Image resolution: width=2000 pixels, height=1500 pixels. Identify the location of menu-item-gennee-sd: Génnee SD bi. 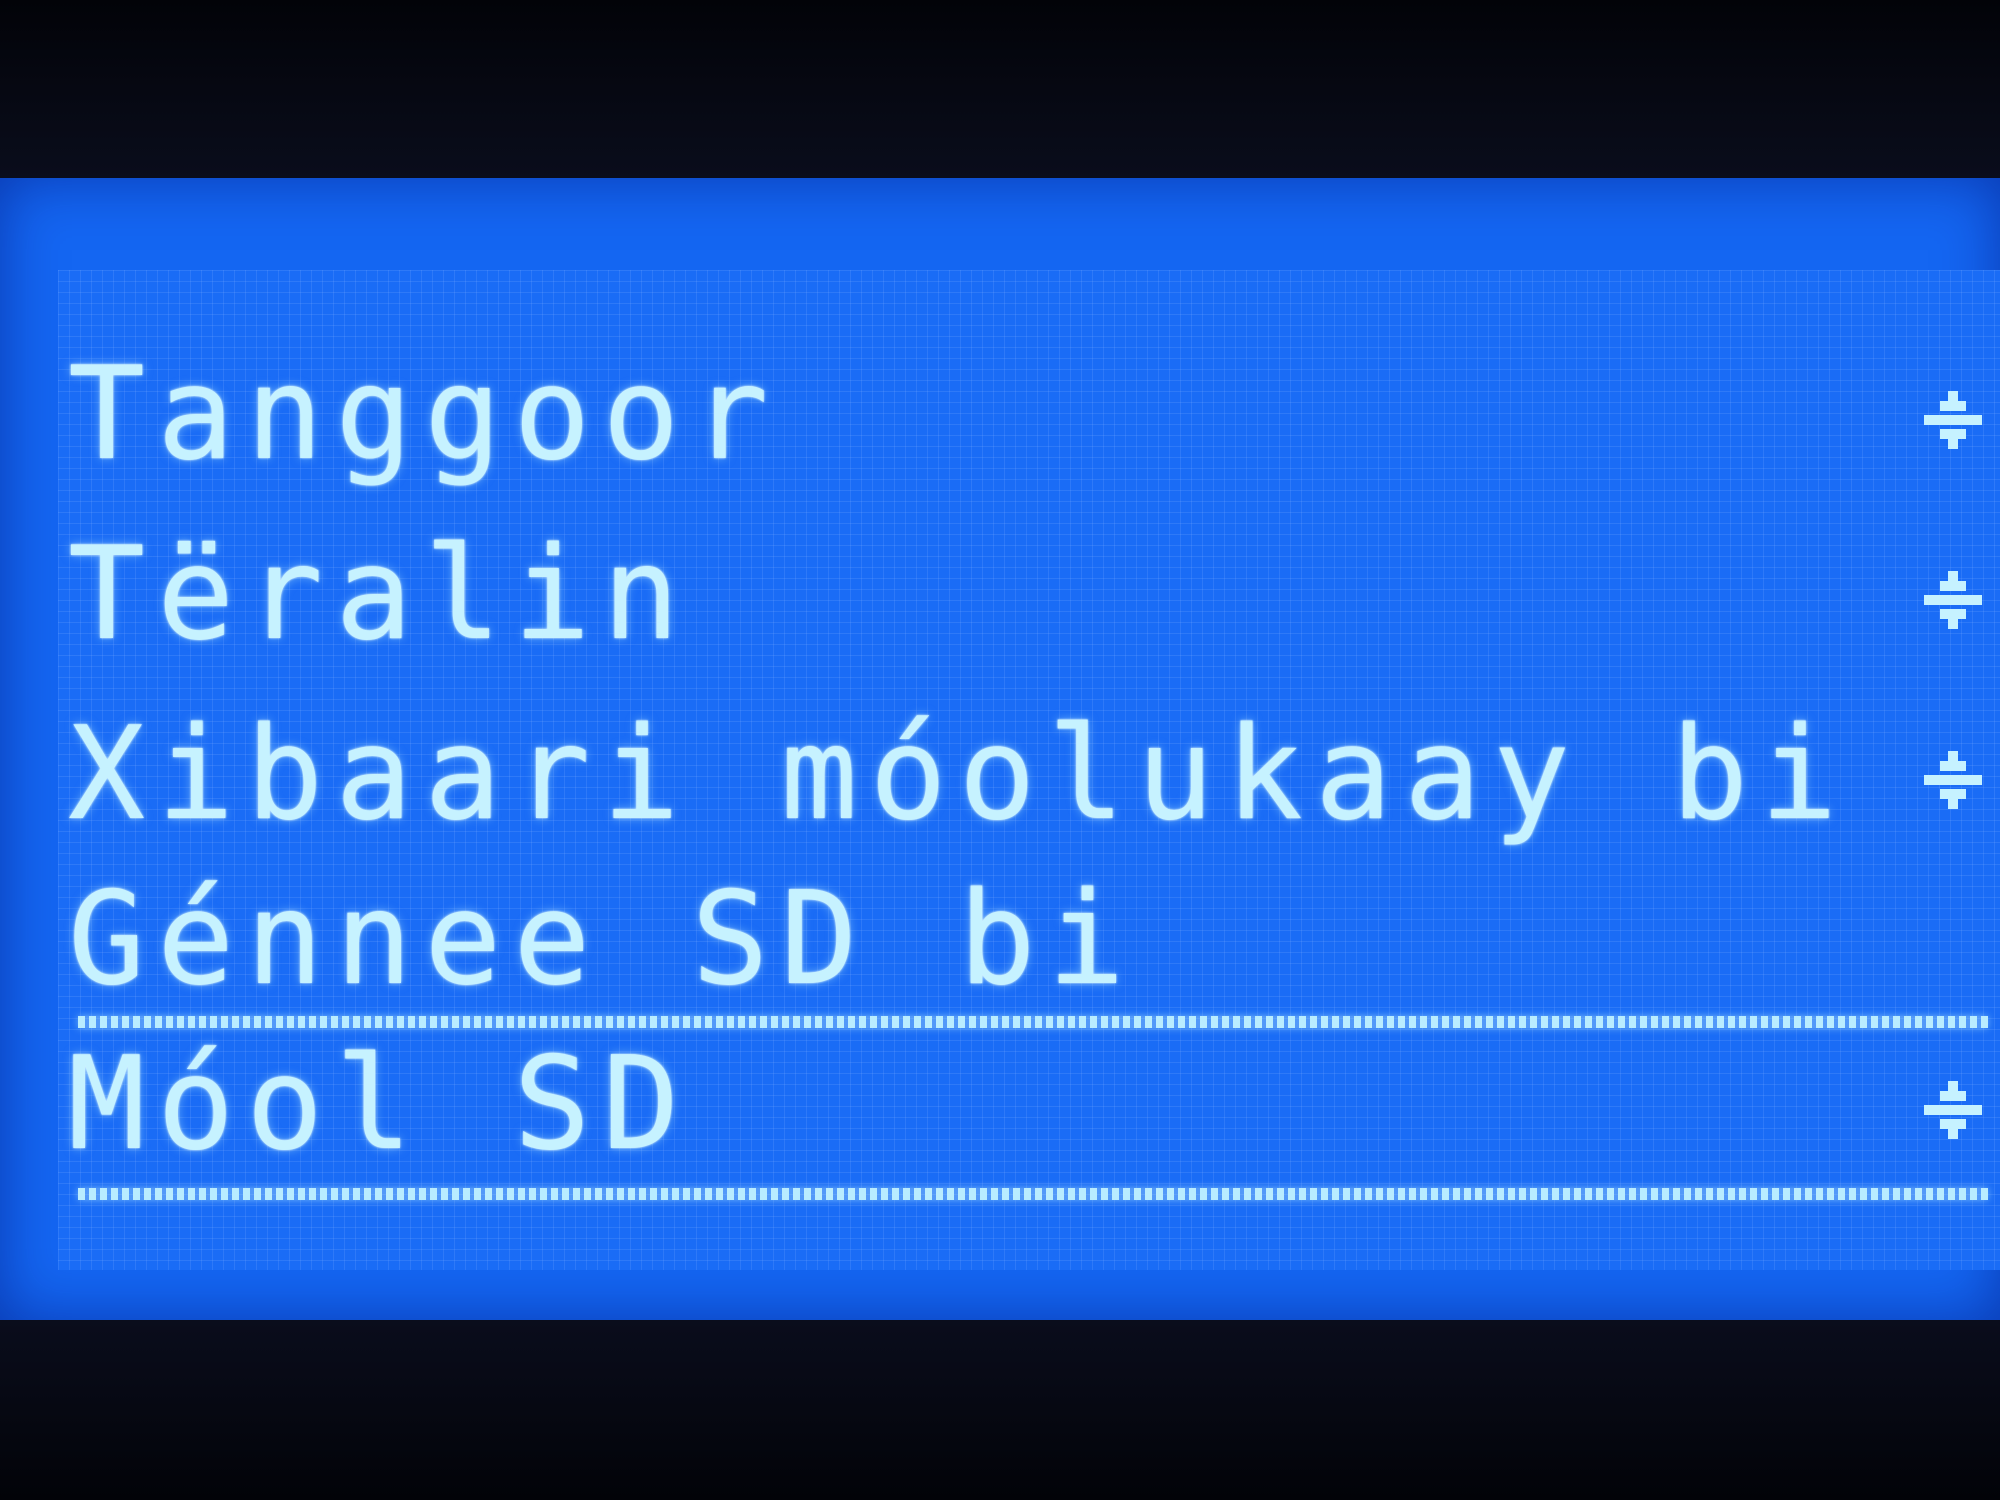
(1028, 940).